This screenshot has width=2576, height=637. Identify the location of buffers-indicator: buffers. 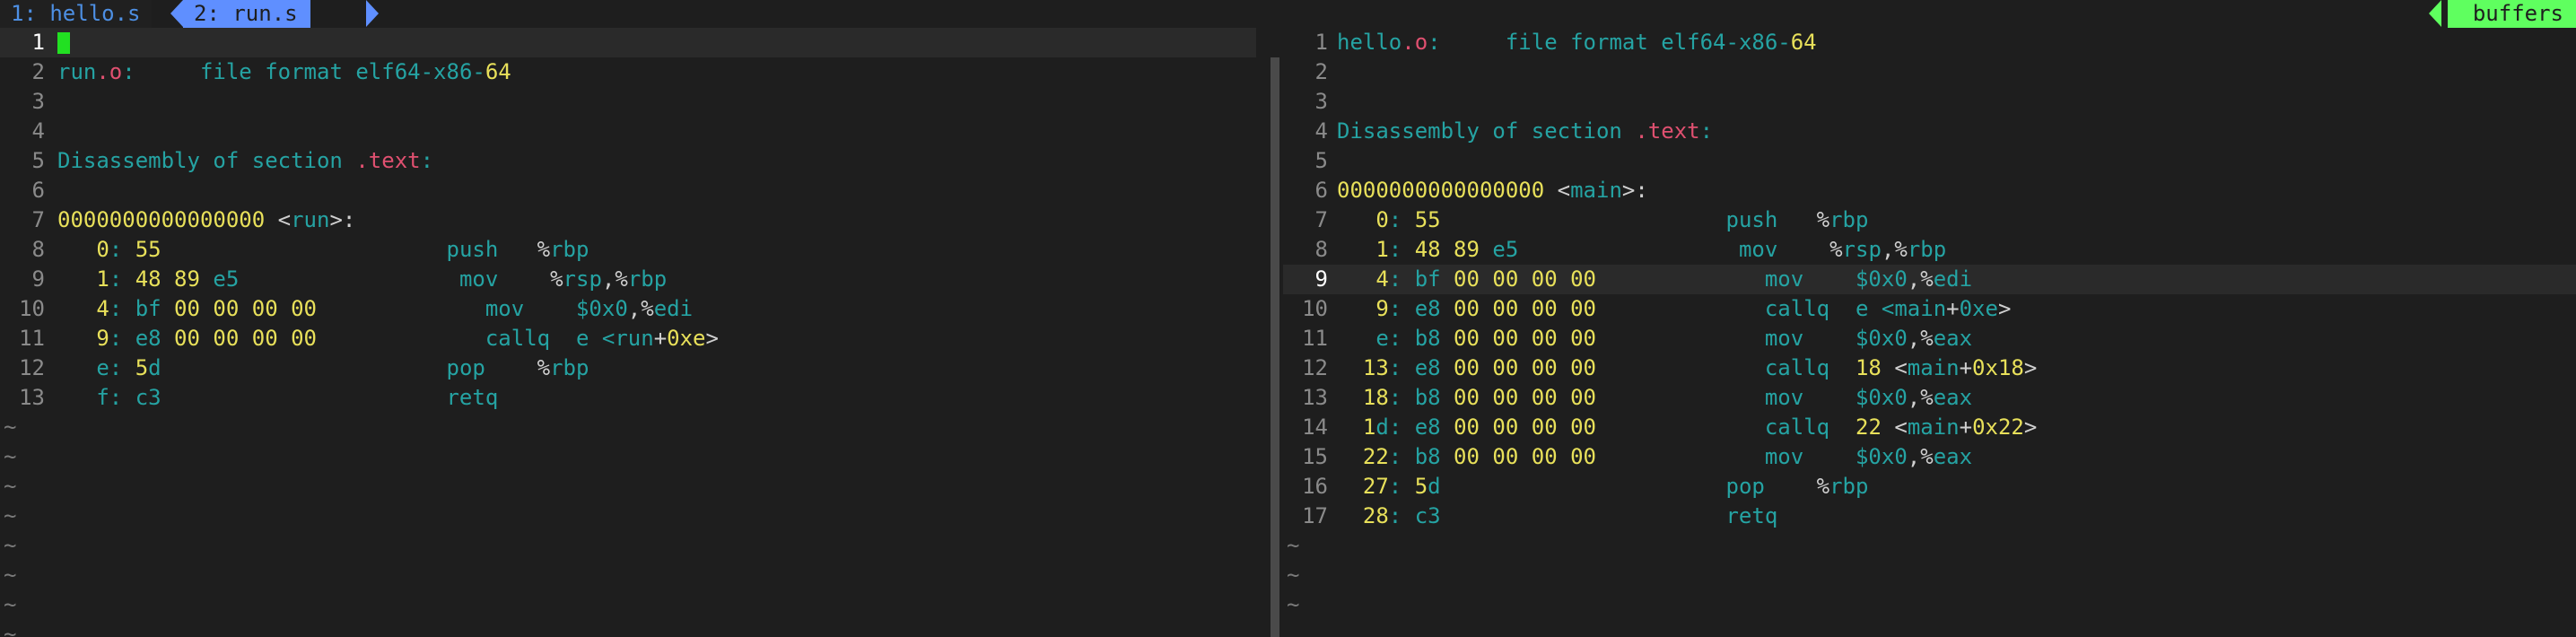
(2511, 14).